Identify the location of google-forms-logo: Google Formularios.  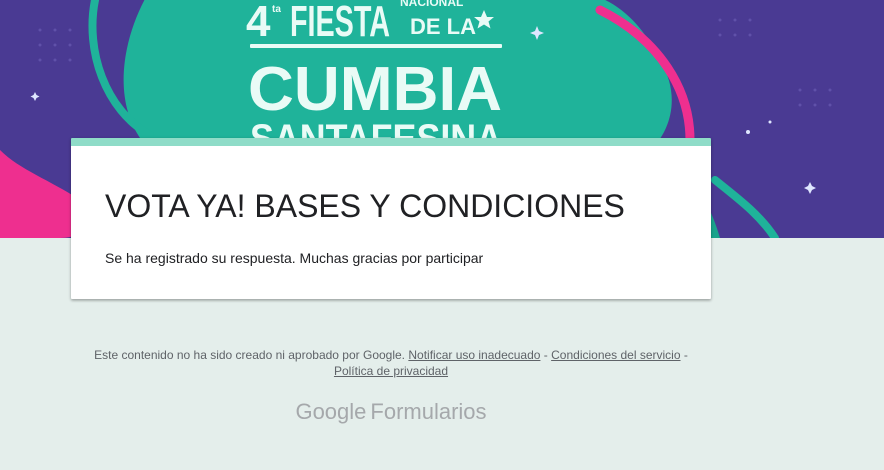
(391, 412).